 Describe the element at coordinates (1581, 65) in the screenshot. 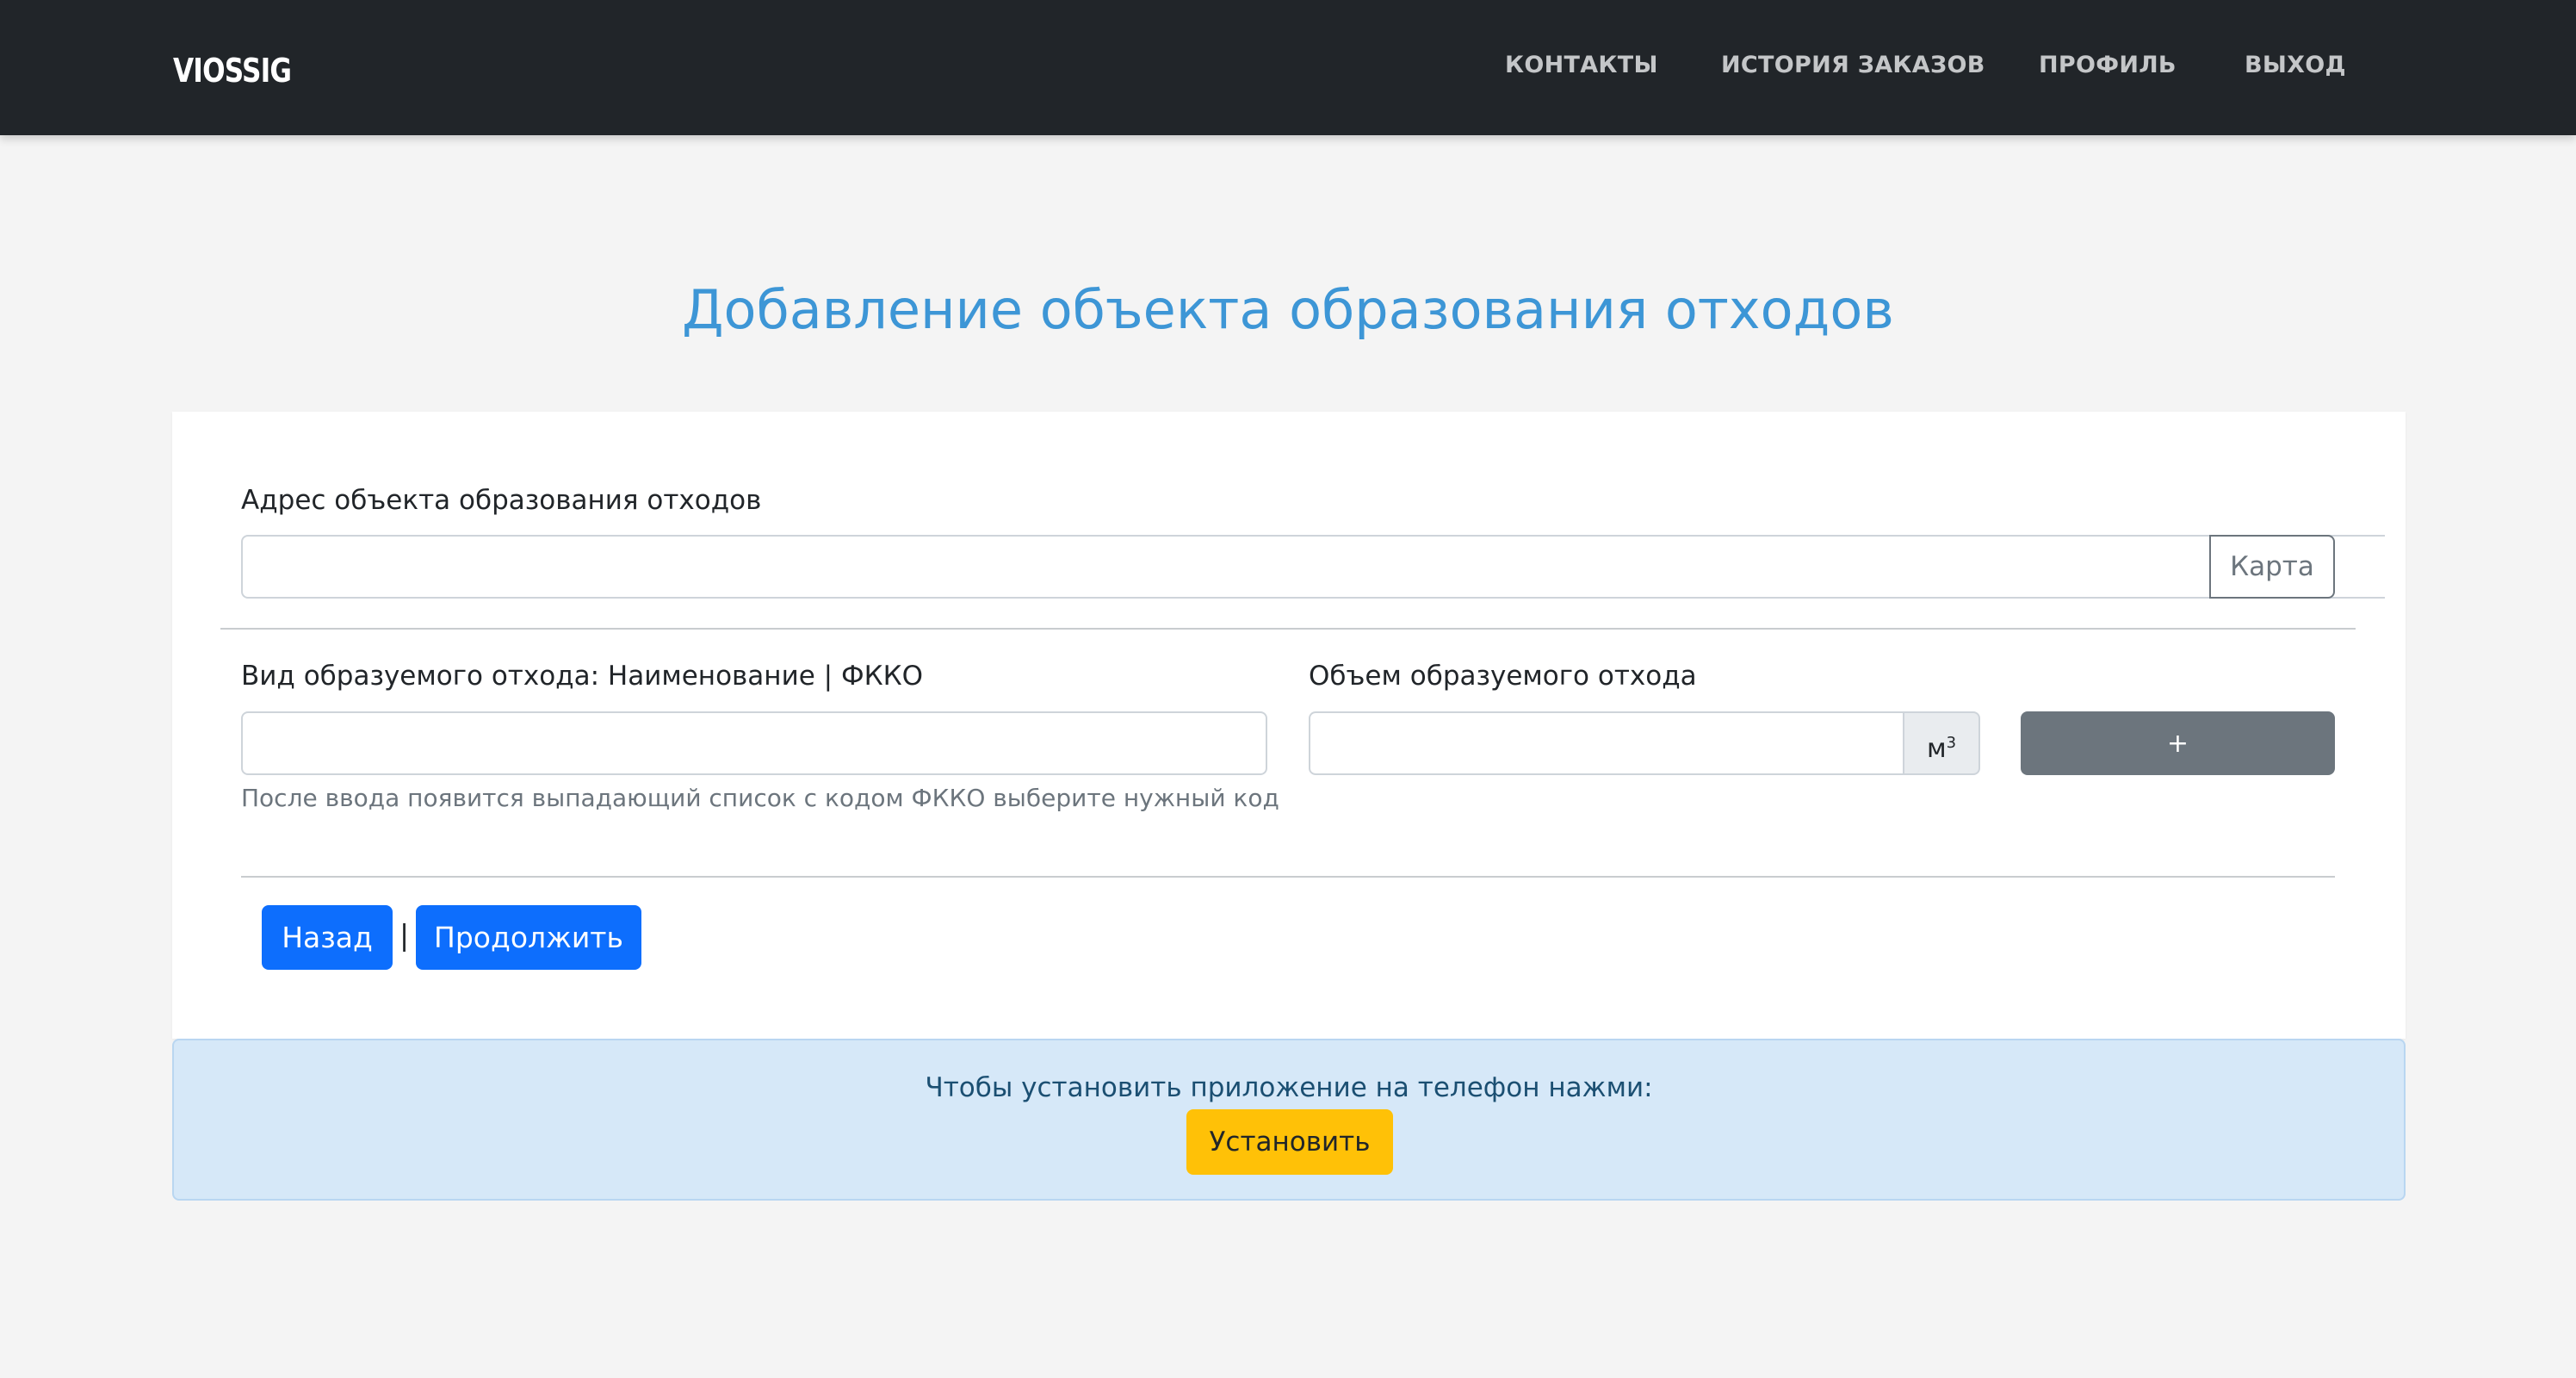

I see `nav-link-contacts: КОНТАКТЫ` at that location.